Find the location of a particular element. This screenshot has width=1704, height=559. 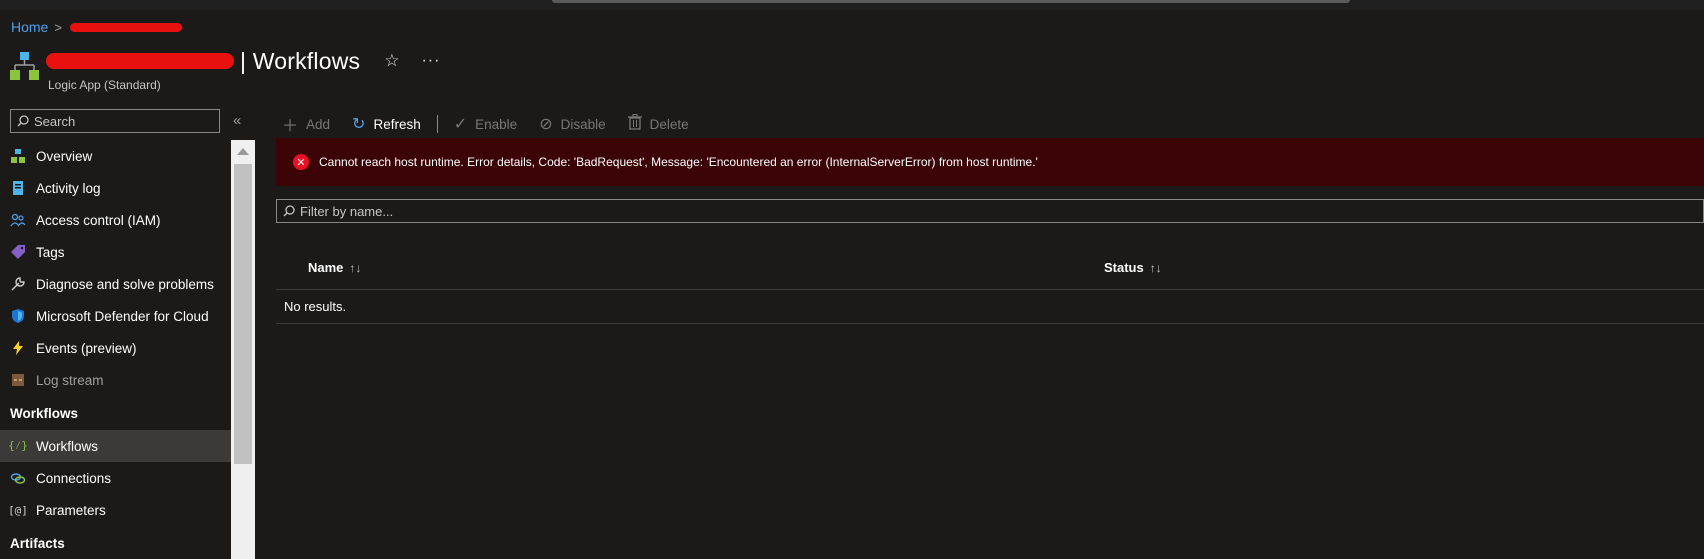

add-button: ＋ Add is located at coordinates (306, 124).